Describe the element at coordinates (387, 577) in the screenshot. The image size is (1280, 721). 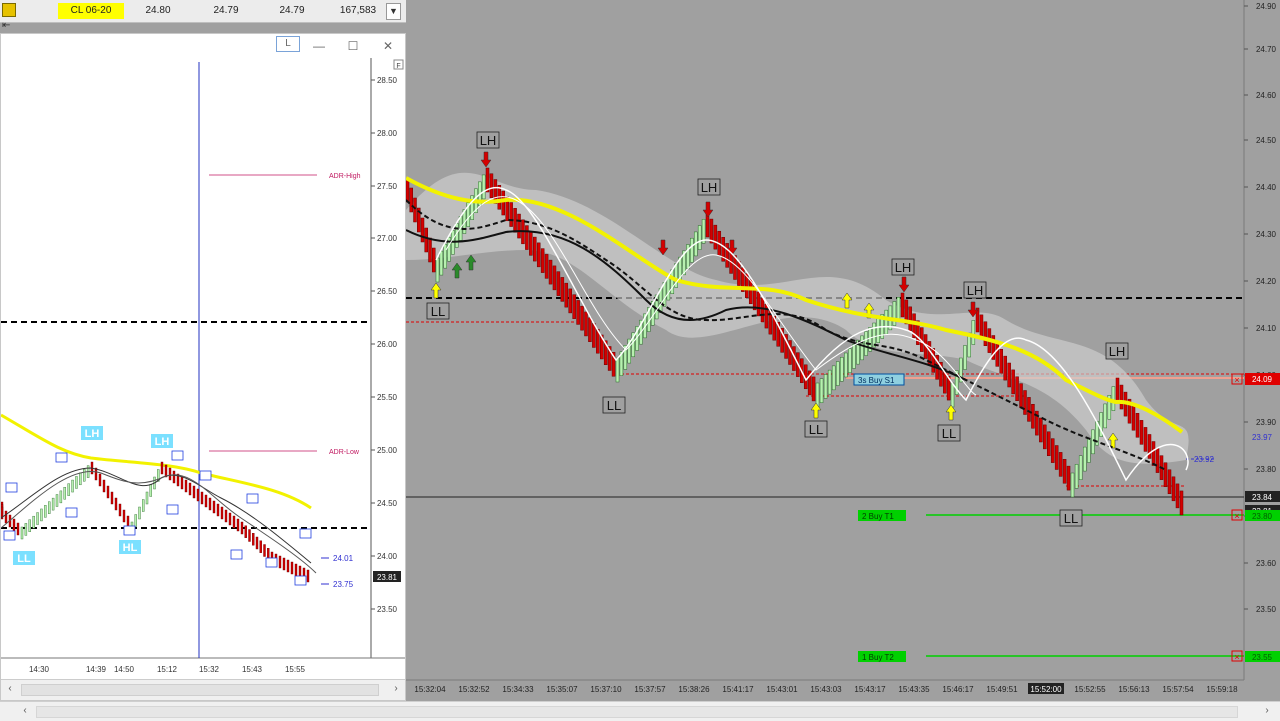
I see `svg-text: 23.81` at that location.